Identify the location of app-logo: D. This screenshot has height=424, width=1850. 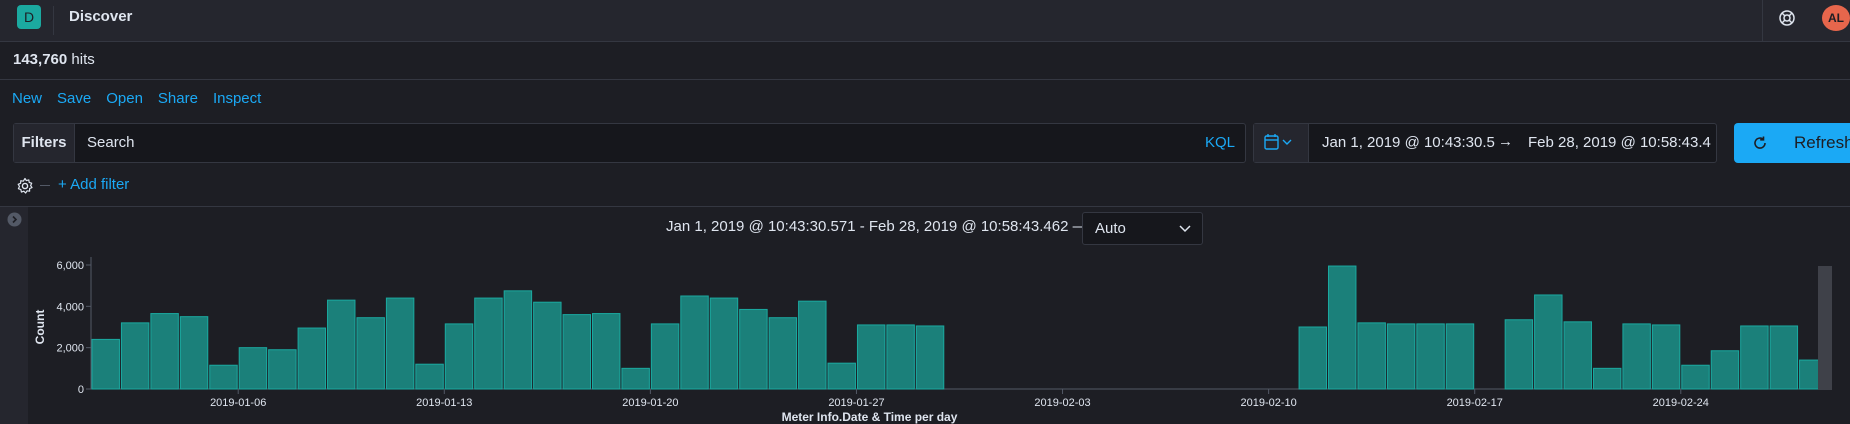
(29, 17).